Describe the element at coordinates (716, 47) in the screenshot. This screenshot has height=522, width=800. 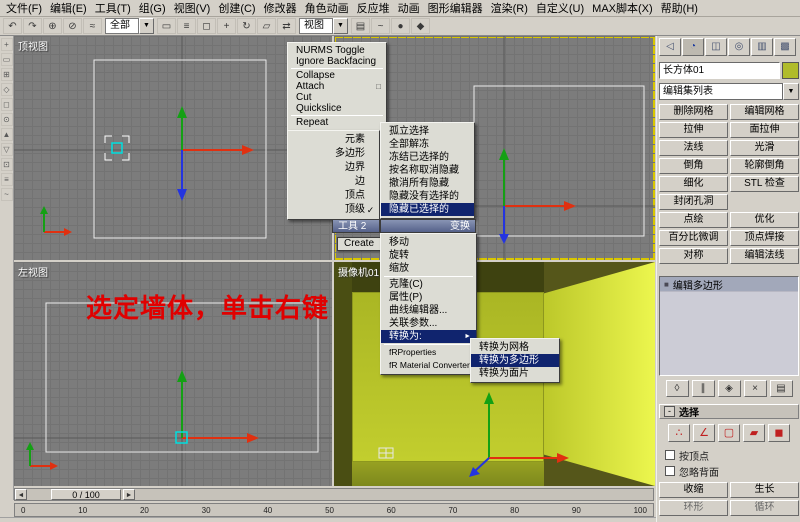
I see `tab-hierarchy-icon: ◫` at that location.